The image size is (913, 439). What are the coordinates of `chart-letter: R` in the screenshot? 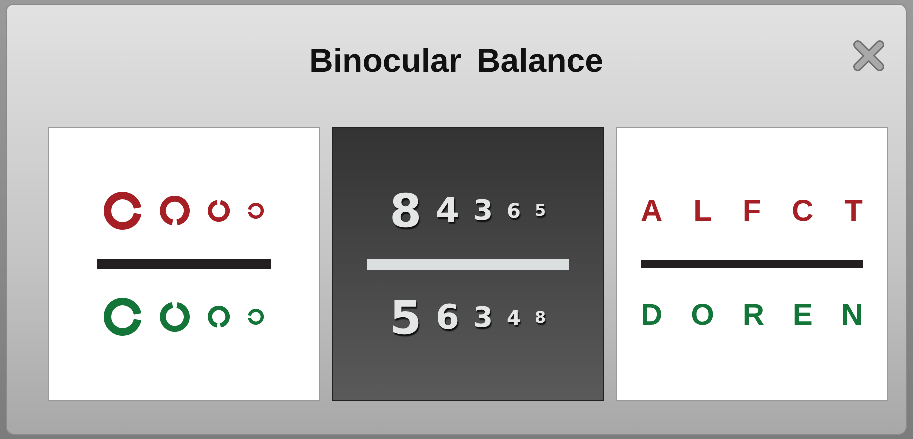 It's located at (753, 316).